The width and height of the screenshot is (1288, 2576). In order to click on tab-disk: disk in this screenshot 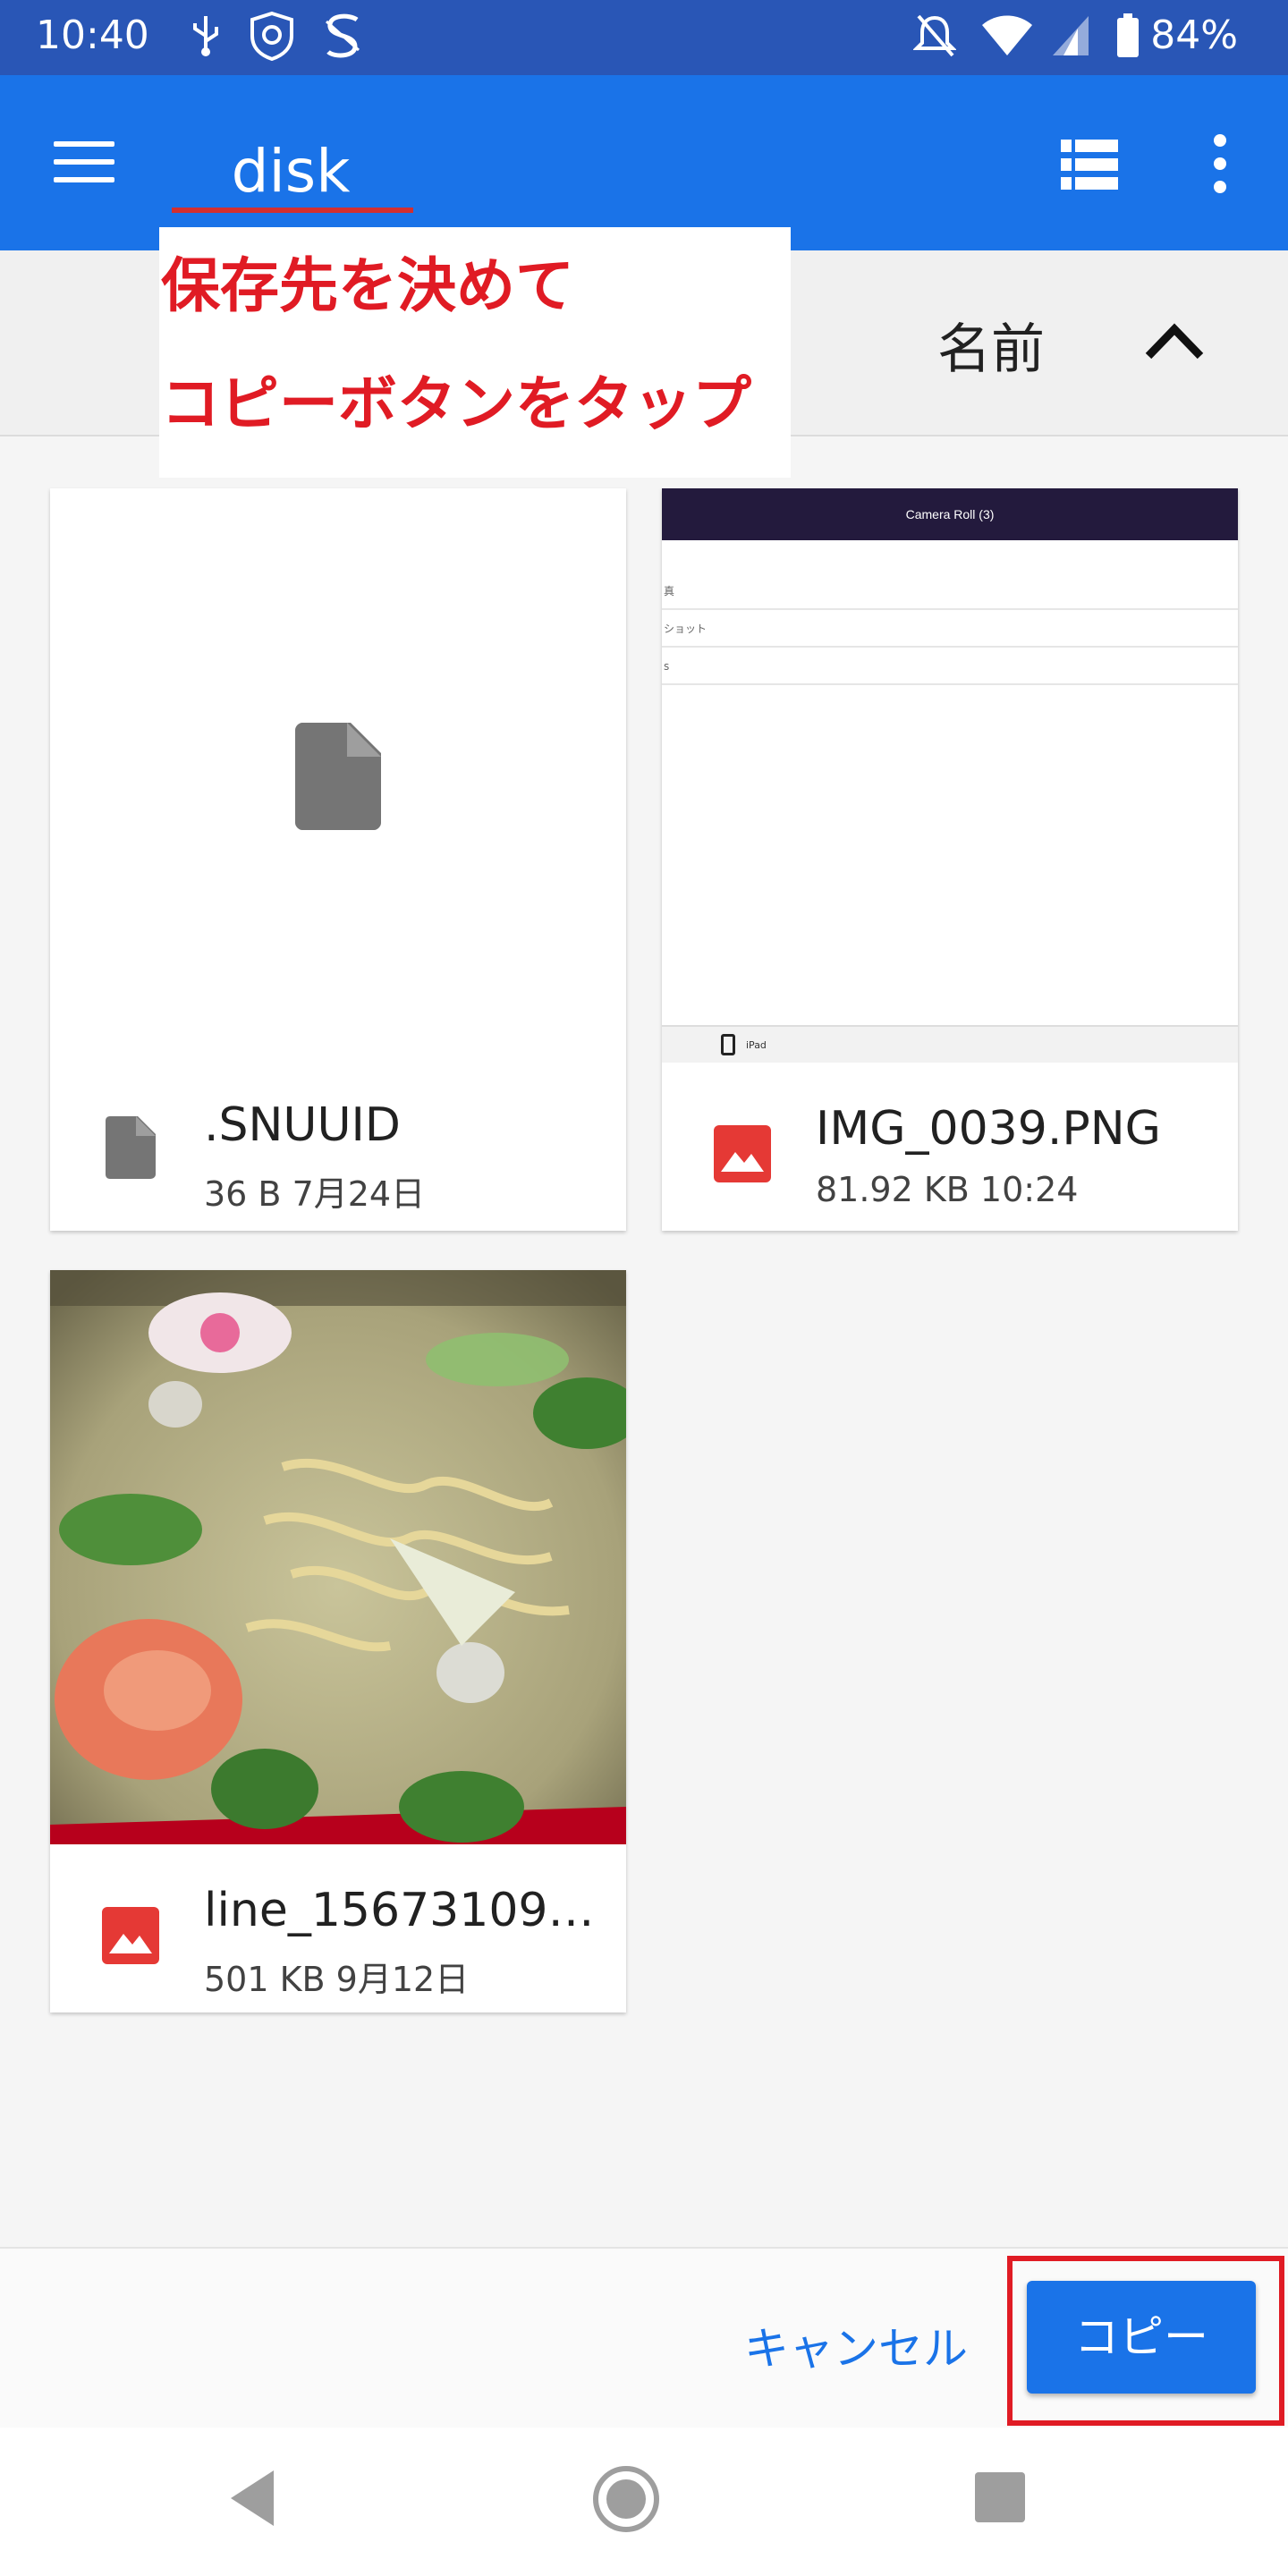, I will do `click(290, 171)`.